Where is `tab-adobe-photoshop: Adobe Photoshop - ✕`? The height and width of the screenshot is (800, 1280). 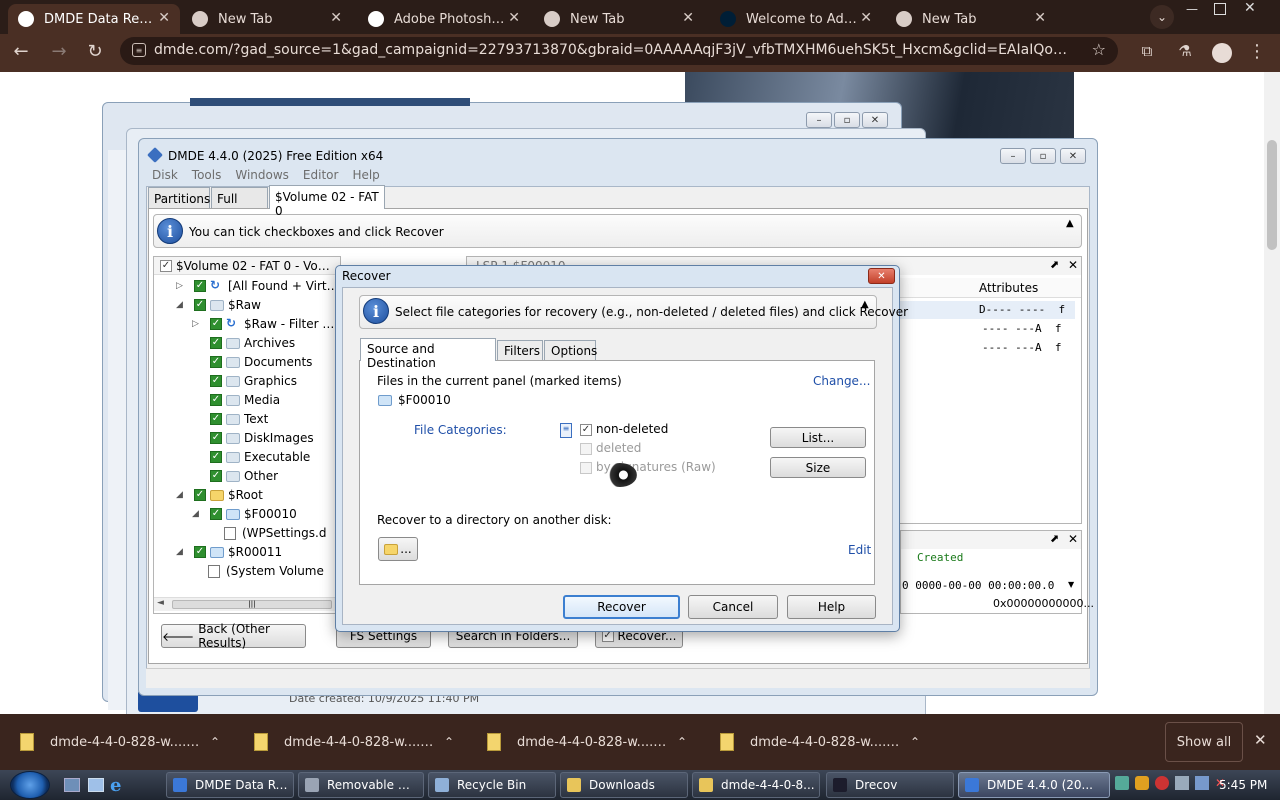 tab-adobe-photoshop: Adobe Photoshop - ✕ is located at coordinates (444, 19).